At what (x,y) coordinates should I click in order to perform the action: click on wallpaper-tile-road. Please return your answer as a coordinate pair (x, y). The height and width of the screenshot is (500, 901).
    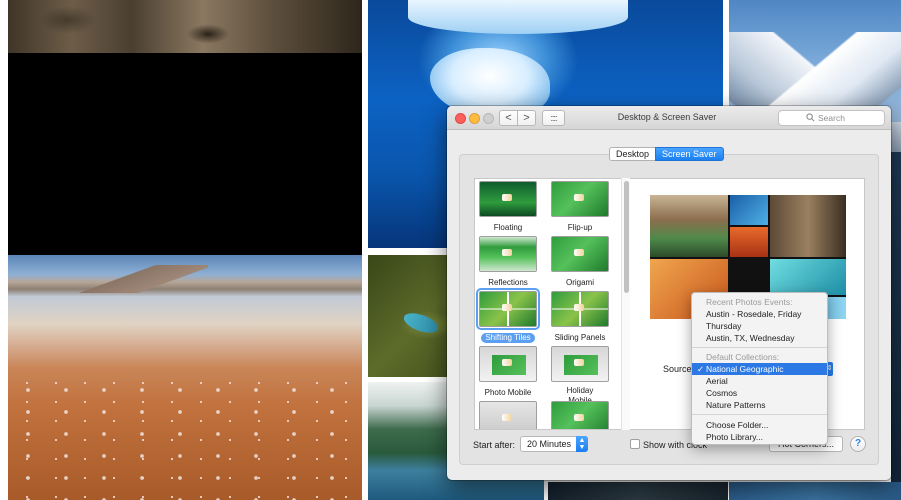
    Looking at the image, I should click on (638, 491).